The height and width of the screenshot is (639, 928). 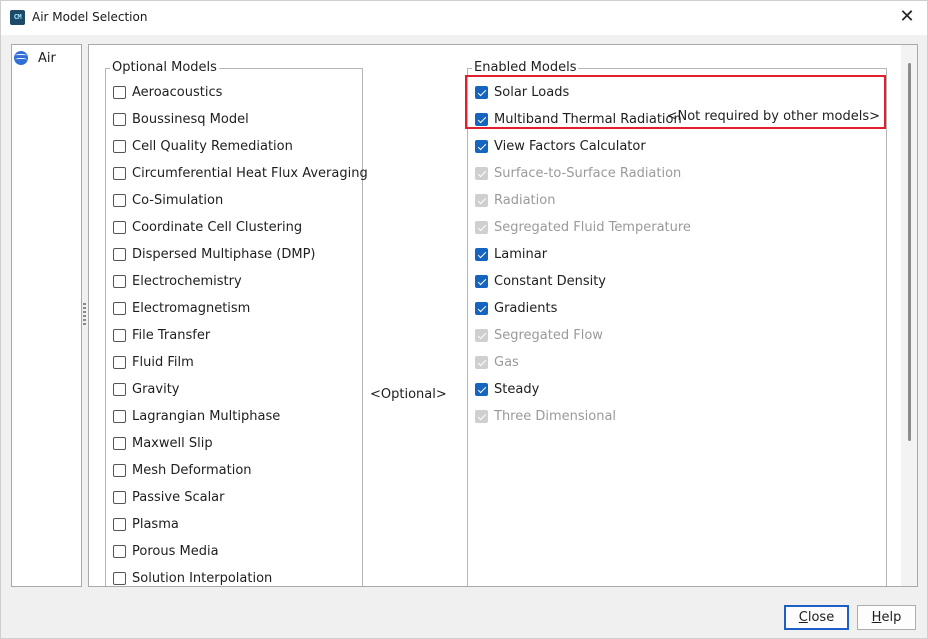 What do you see at coordinates (250, 173) in the screenshot?
I see `optional-model-label: Circumferential Heat Flux Averaging` at bounding box center [250, 173].